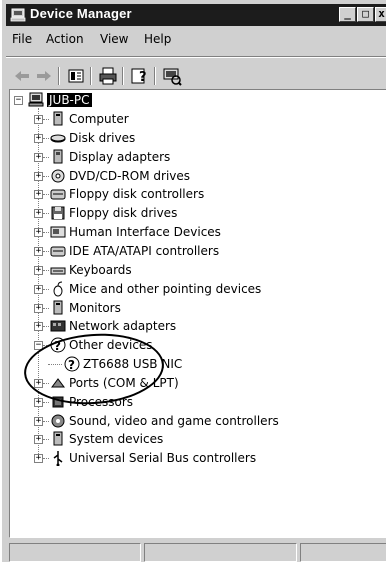  Describe the element at coordinates (195, 308) in the screenshot. I see `tree-category-item: + Monitors` at that location.